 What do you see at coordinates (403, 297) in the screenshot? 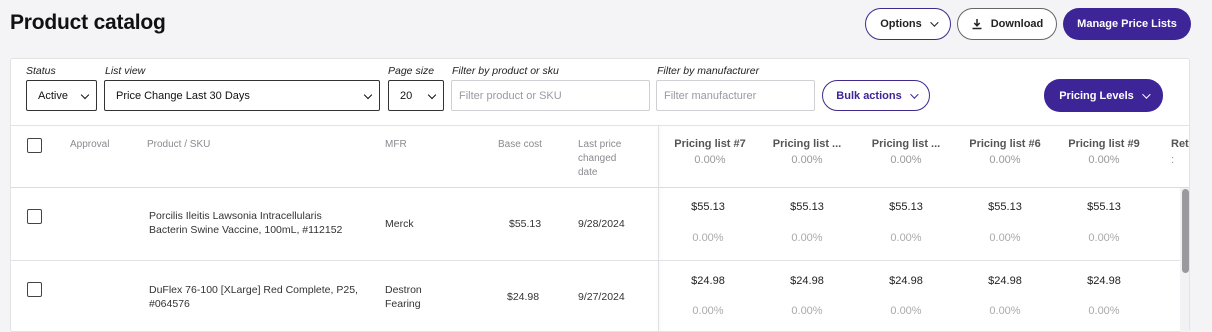
I see `manufacturer: Destron Fearing` at bounding box center [403, 297].